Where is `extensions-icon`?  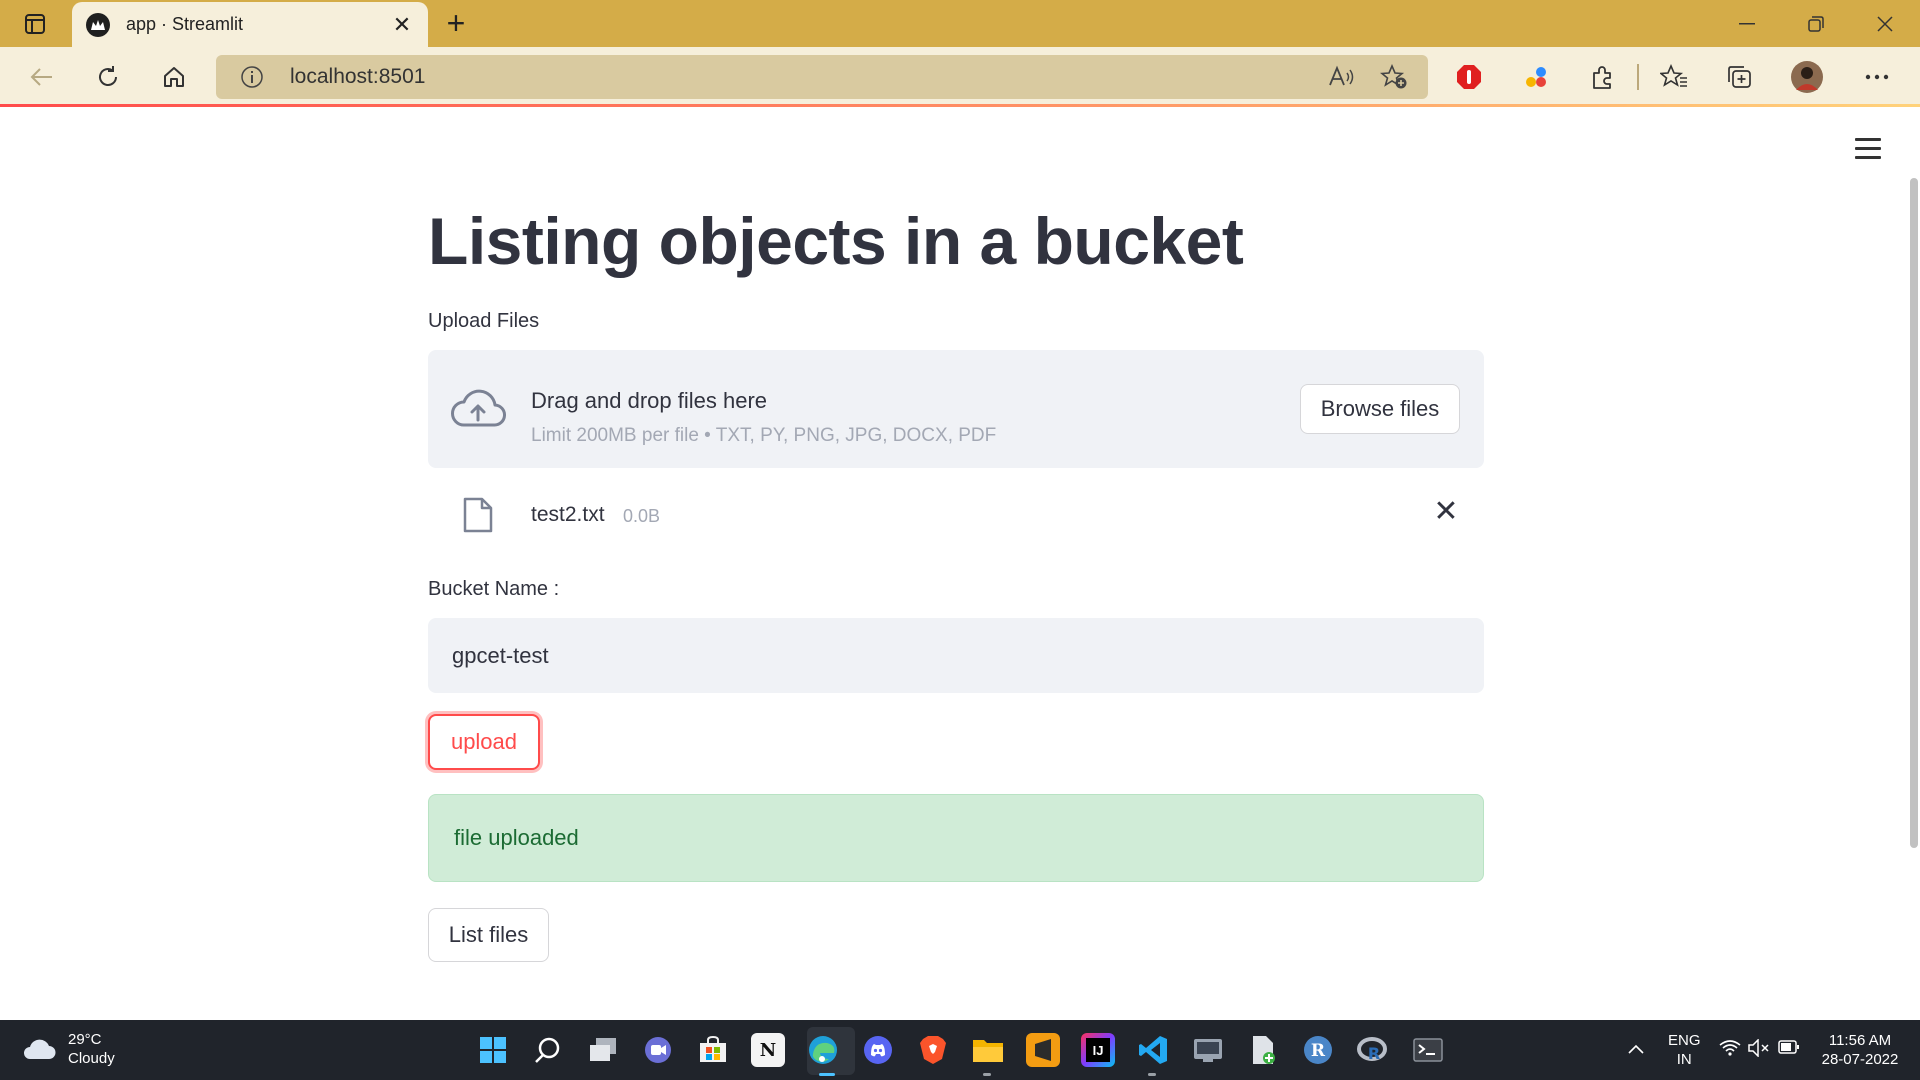
extensions-icon is located at coordinates (1602, 77).